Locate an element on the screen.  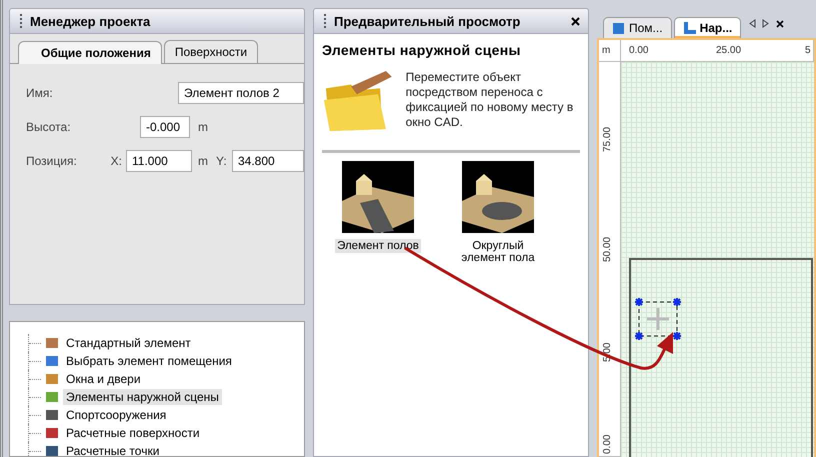
selection-handles is located at coordinates (658, 319).